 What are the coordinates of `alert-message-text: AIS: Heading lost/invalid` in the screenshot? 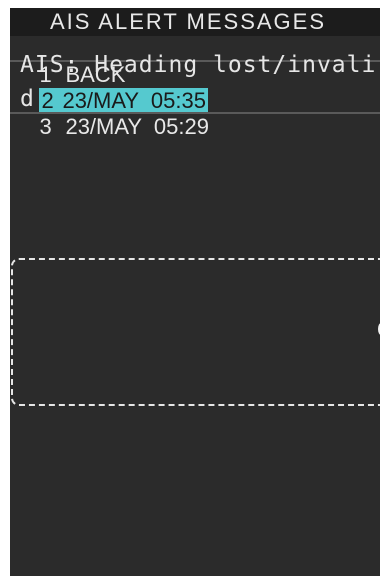 It's located at (198, 82).